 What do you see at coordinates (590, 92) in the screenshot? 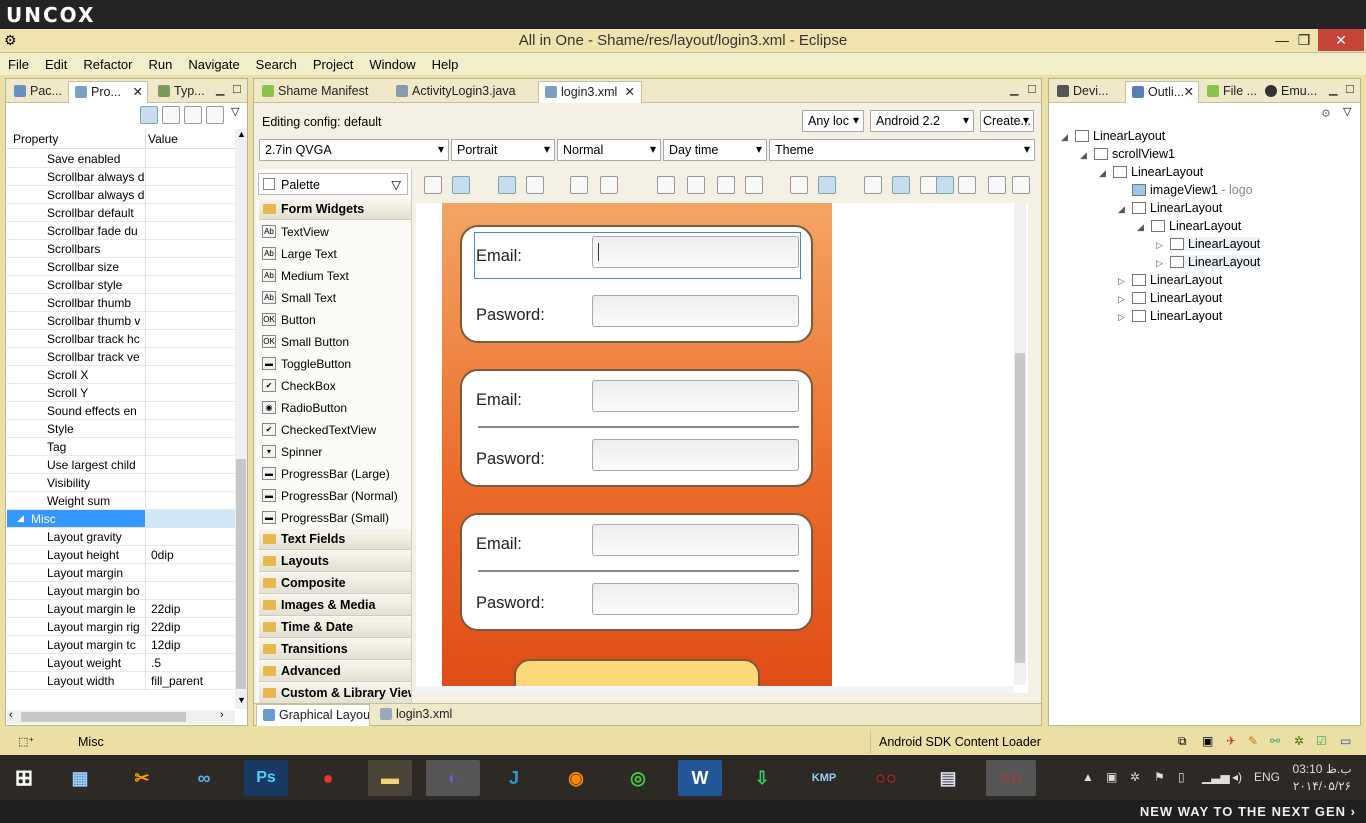
I see `tab-login3-xml: login3.xml ✕` at bounding box center [590, 92].